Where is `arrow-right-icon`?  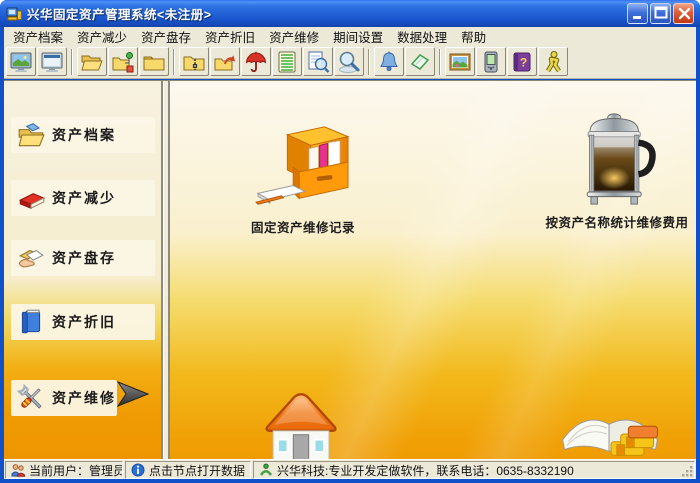
arrow-right-icon is located at coordinates (134, 394).